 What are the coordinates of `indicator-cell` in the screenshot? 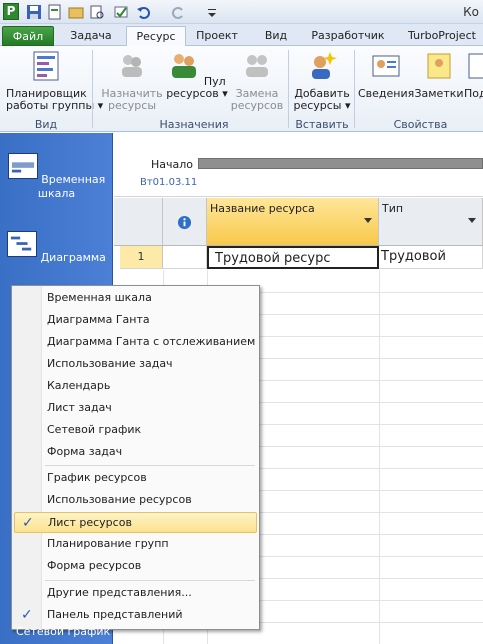 It's located at (185, 257).